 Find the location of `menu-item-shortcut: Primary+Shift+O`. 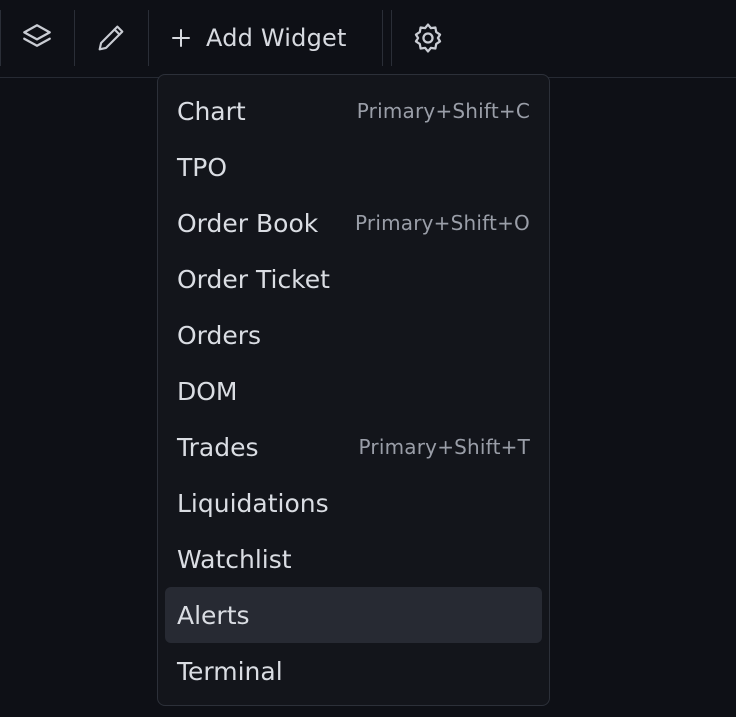

menu-item-shortcut: Primary+Shift+O is located at coordinates (442, 223).